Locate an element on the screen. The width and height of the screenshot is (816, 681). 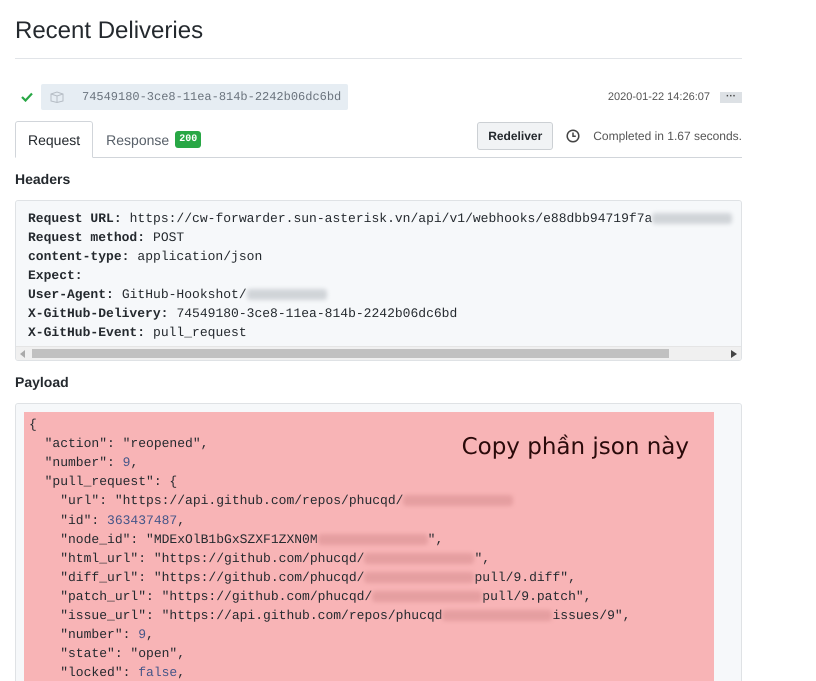
code-text: pull/9.patch", is located at coordinates (537, 597).